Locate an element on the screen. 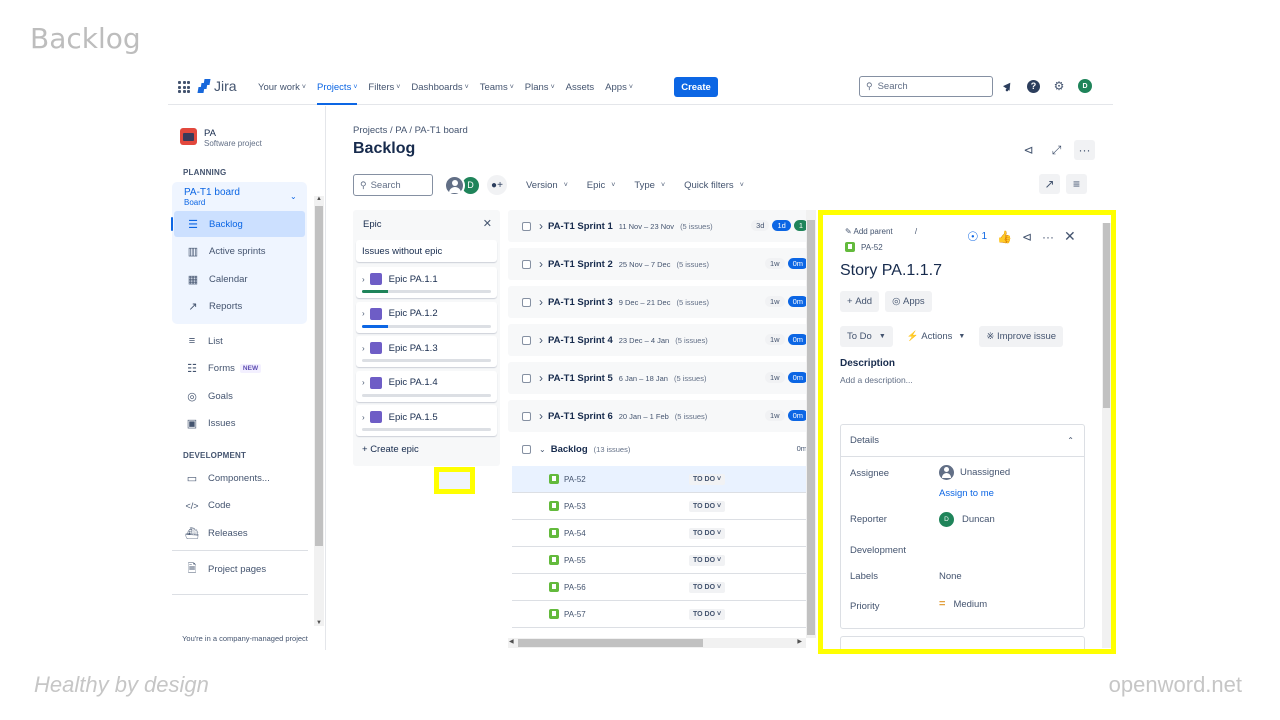  create-epic-button: + Create epic is located at coordinates (390, 449).